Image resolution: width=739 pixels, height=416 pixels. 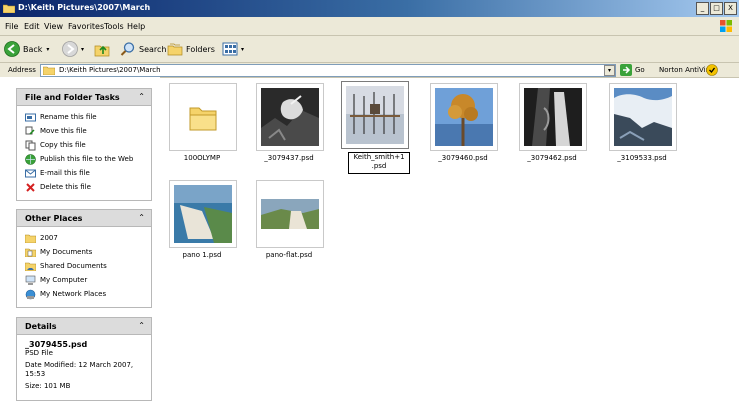 I want to click on task-delete: Delete this file, so click(x=85, y=187).